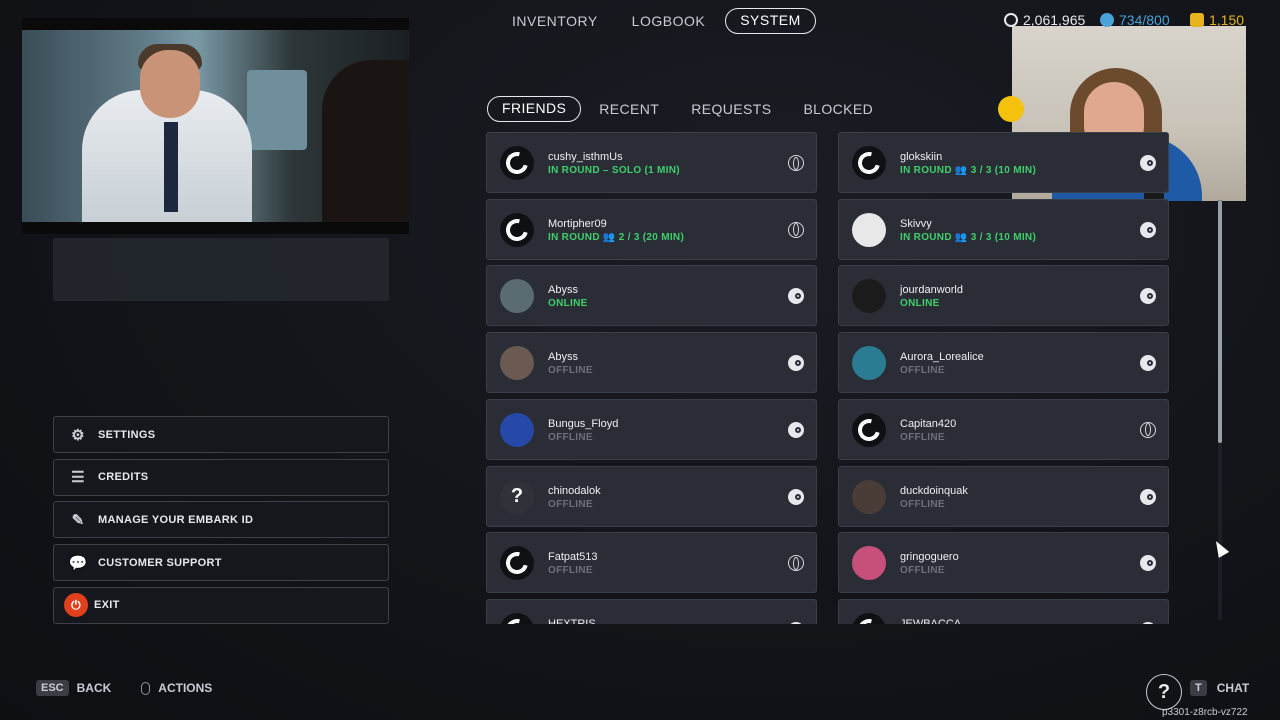 Image resolution: width=1280 pixels, height=720 pixels. I want to click on power-icon: ⏻, so click(76, 605).